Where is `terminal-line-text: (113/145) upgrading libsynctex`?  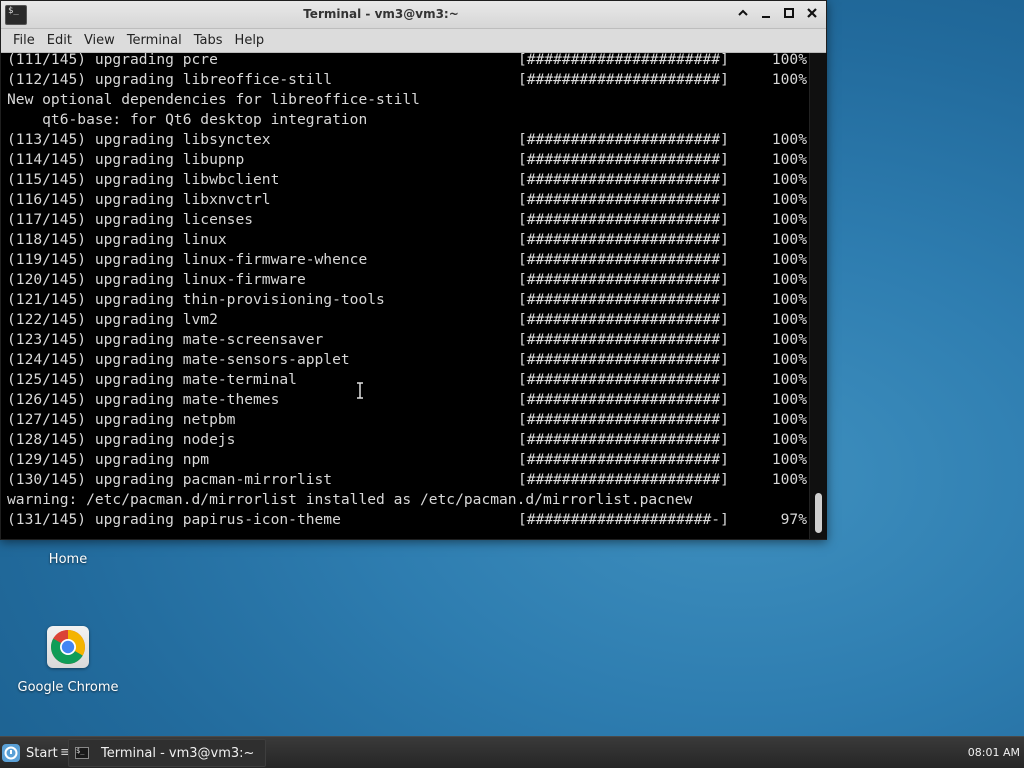
terminal-line-text: (113/145) upgrading libsynctex is located at coordinates (139, 139).